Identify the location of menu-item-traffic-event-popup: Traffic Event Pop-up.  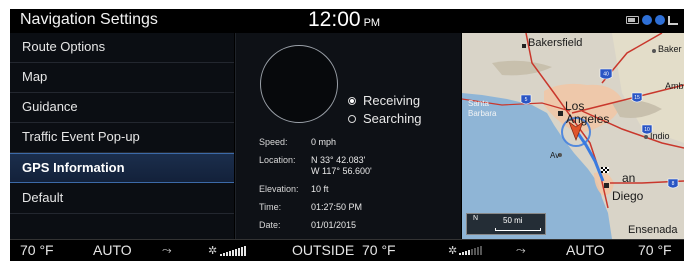
(122, 138).